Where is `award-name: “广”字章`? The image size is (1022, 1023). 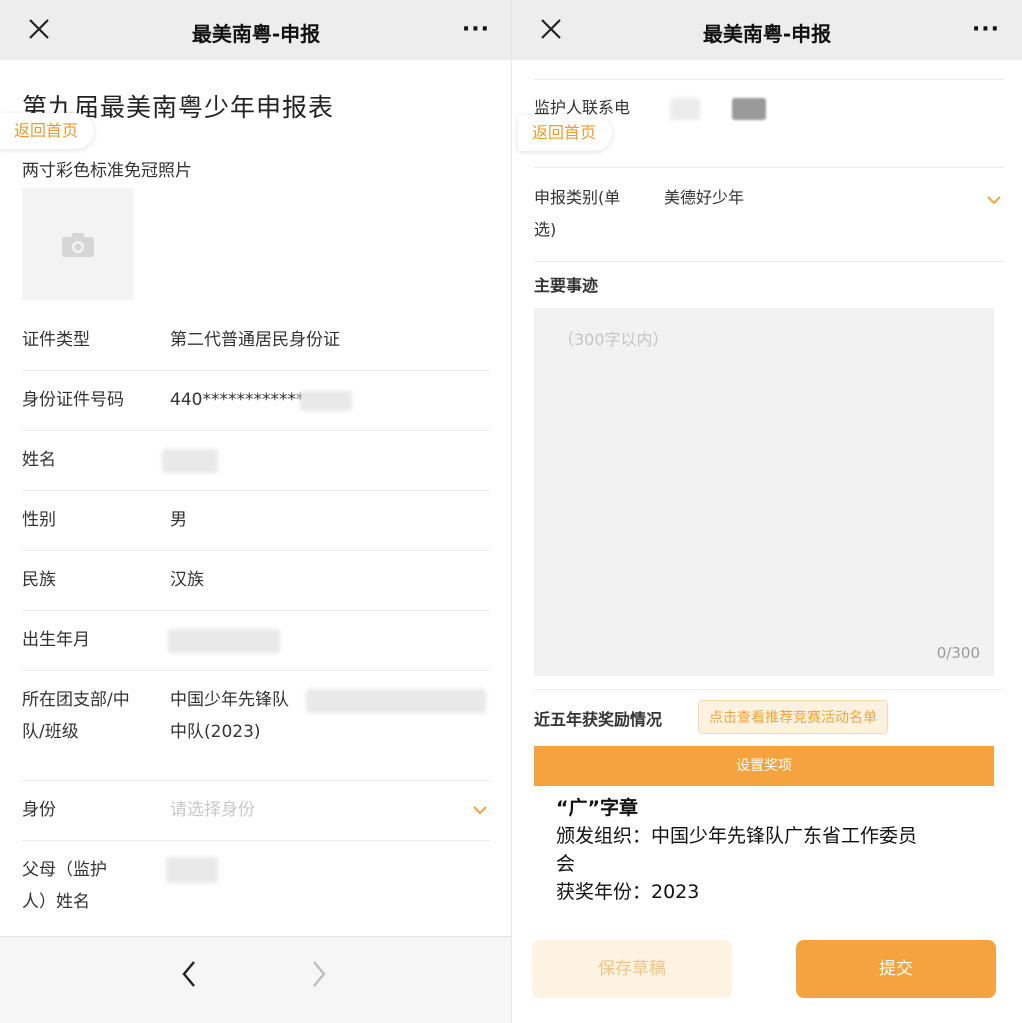 award-name: “广”字章 is located at coordinates (597, 808).